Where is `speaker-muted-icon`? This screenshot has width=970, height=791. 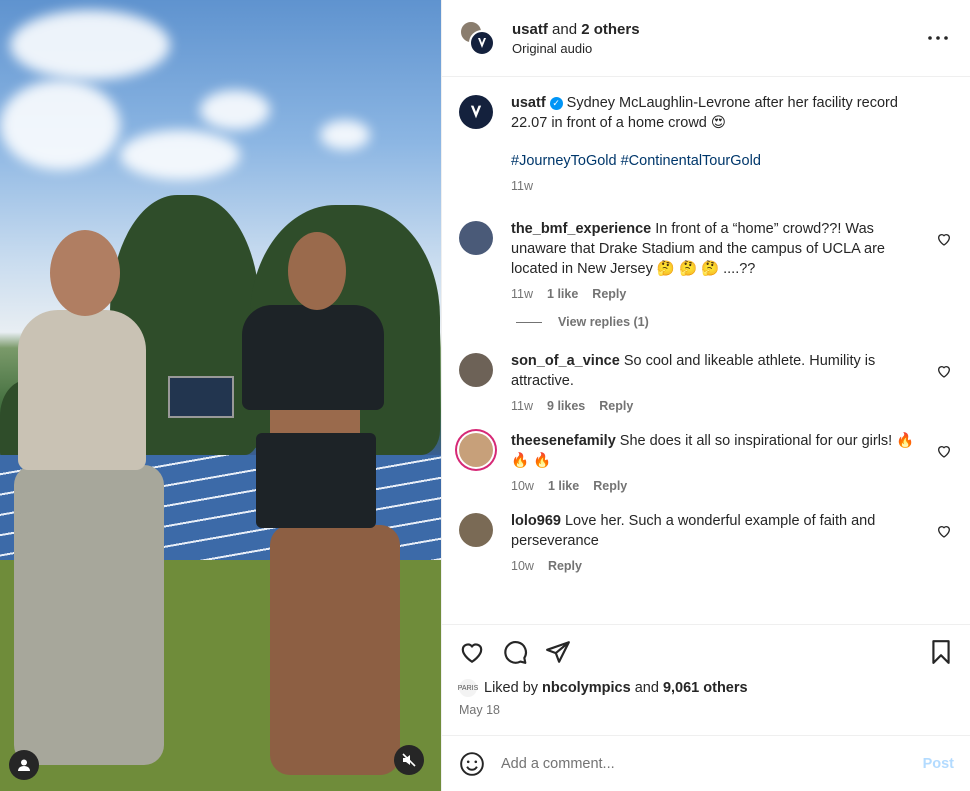
speaker-muted-icon is located at coordinates (409, 760).